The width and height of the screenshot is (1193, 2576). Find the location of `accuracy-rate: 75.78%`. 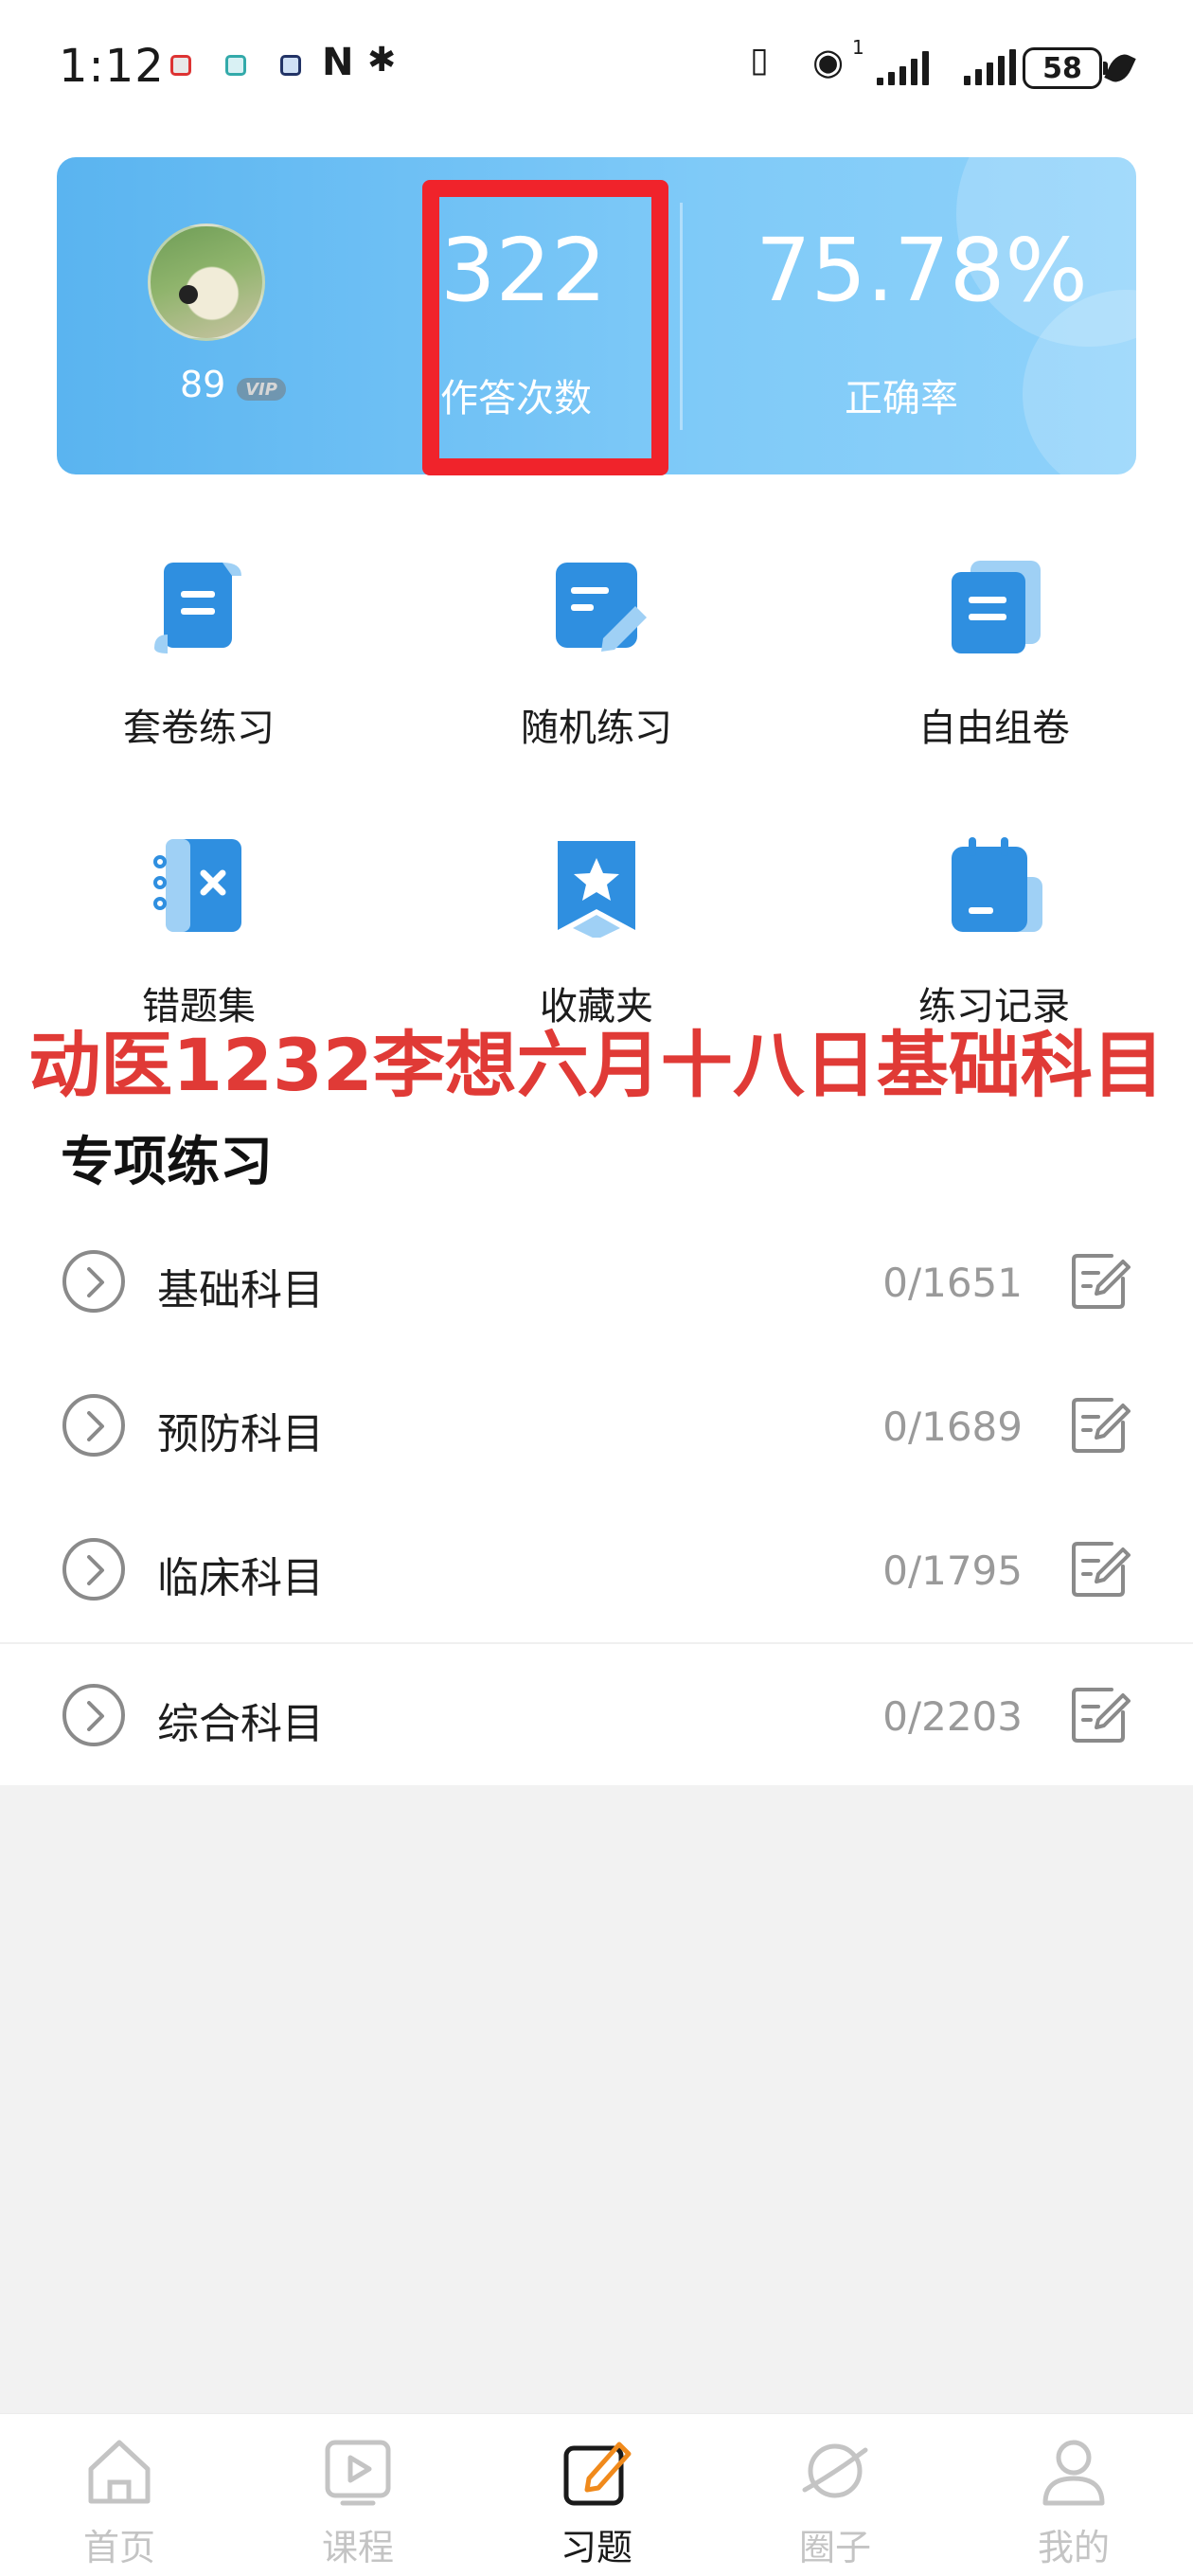

accuracy-rate: 75.78% is located at coordinates (922, 270).